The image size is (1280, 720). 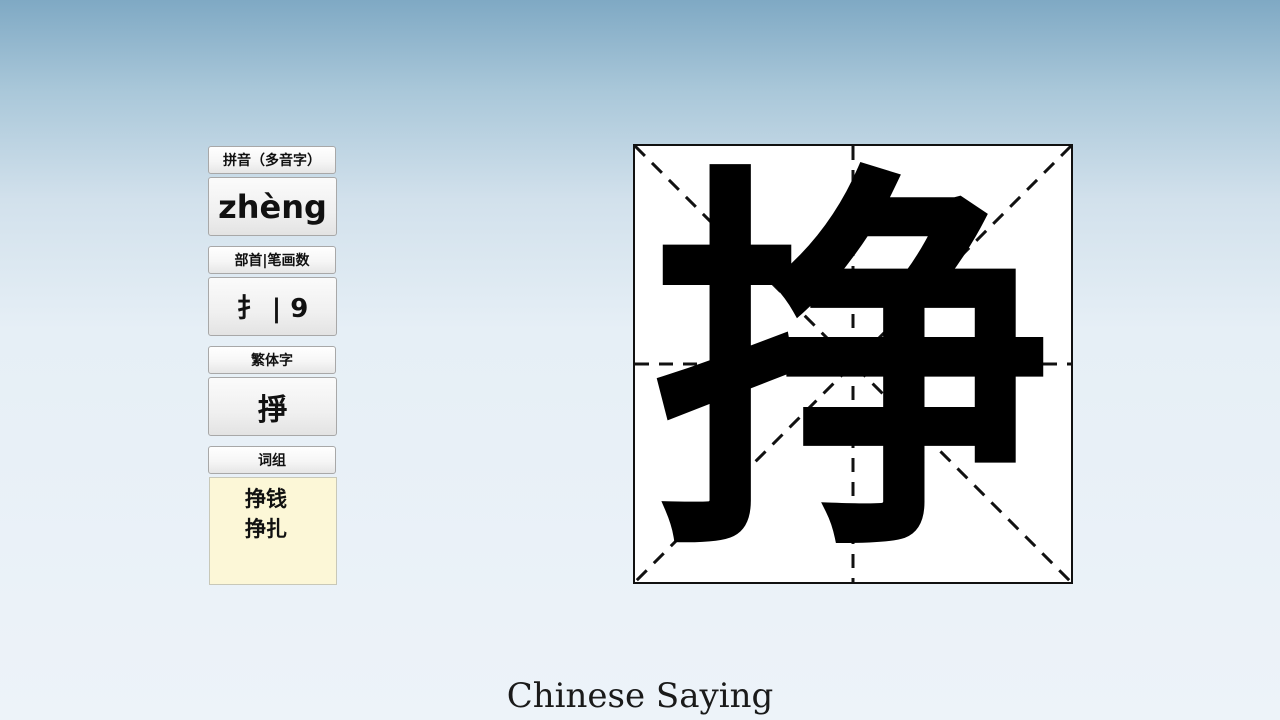 What do you see at coordinates (272, 160) in the screenshot?
I see `pinyin-label: 拼音（多音字）` at bounding box center [272, 160].